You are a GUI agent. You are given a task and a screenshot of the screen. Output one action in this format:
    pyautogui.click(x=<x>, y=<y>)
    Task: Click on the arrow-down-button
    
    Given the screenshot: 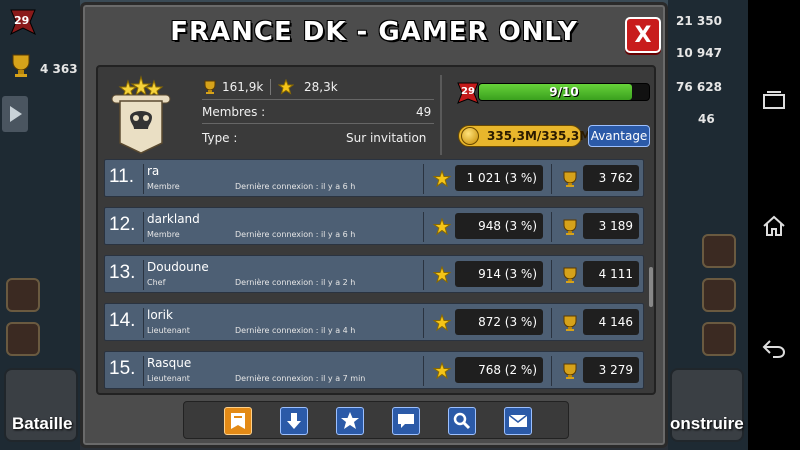 What is the action you would take?
    pyautogui.click(x=294, y=421)
    